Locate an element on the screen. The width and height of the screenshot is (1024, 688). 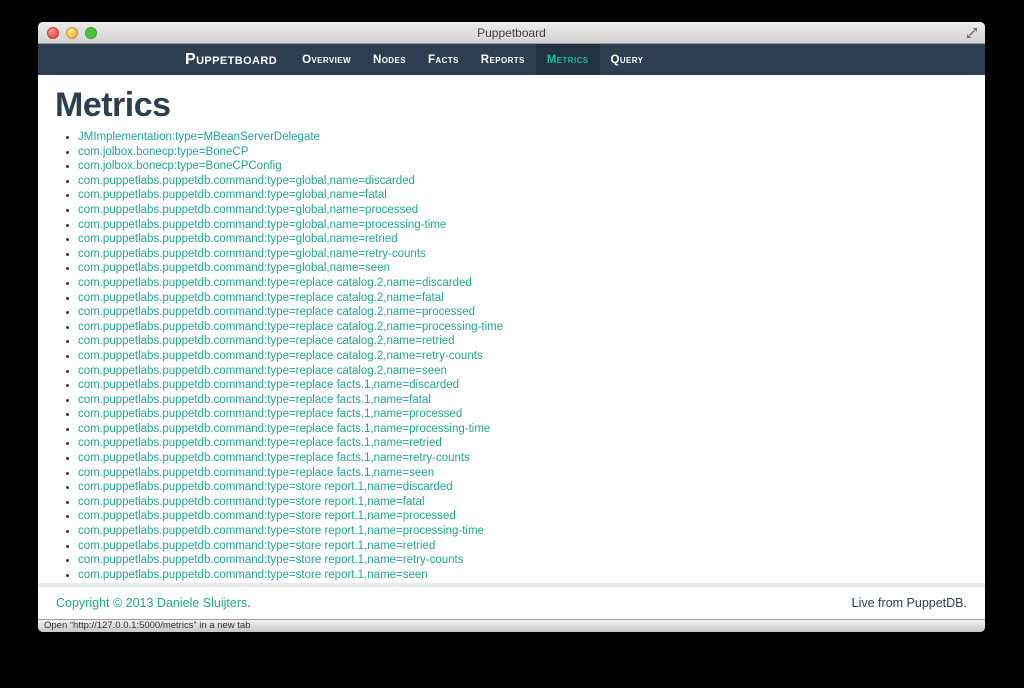
copyright-period: . is located at coordinates (249, 603).